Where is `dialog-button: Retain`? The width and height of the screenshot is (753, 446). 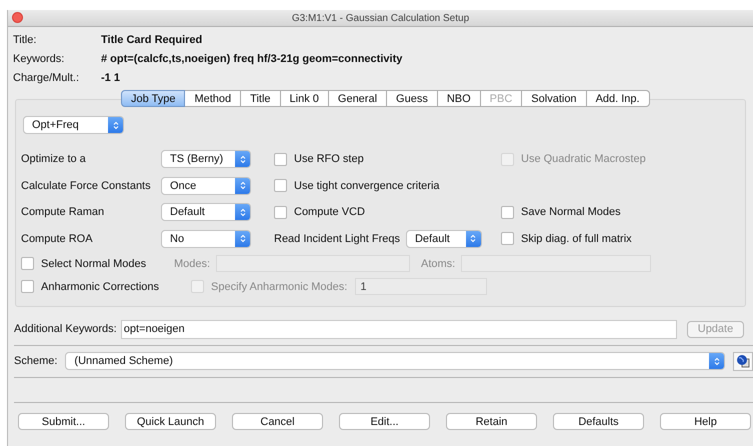
dialog-button: Retain is located at coordinates (491, 421).